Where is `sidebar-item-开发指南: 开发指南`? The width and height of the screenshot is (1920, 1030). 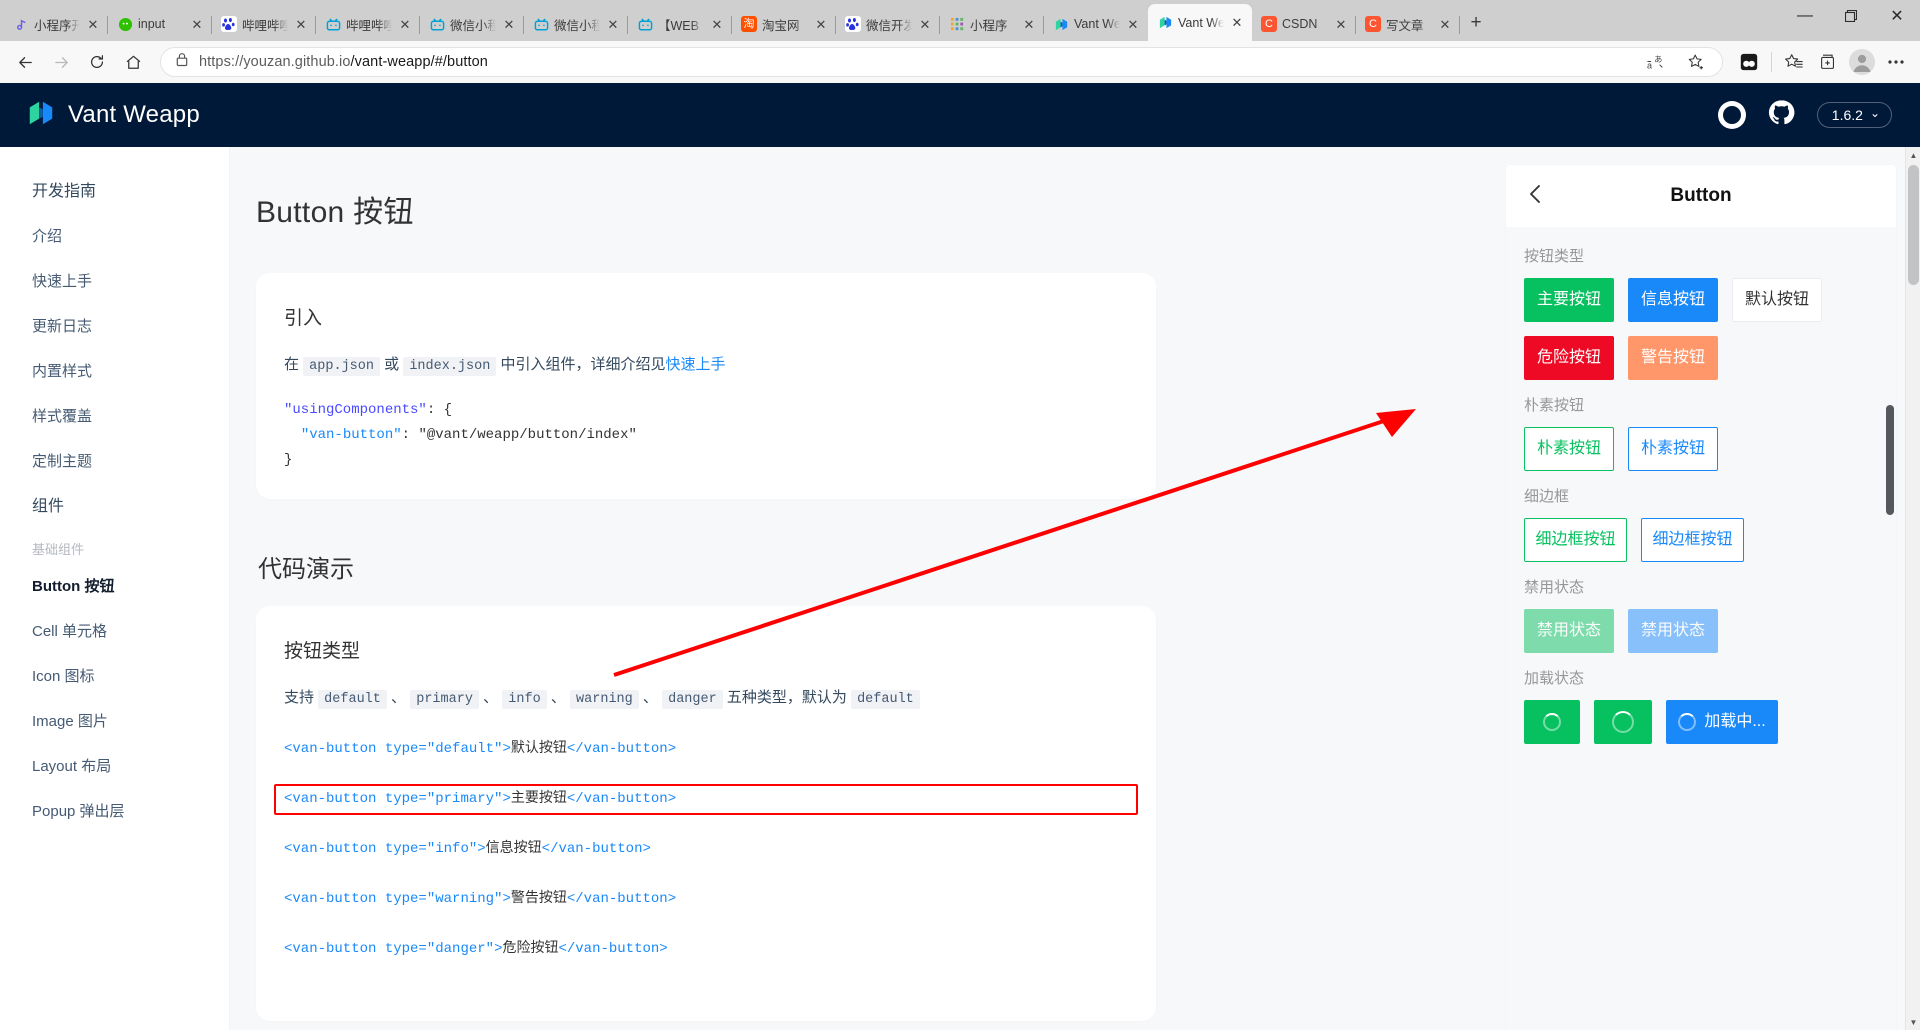
sidebar-item-开发指南: 开发指南 is located at coordinates (114, 191).